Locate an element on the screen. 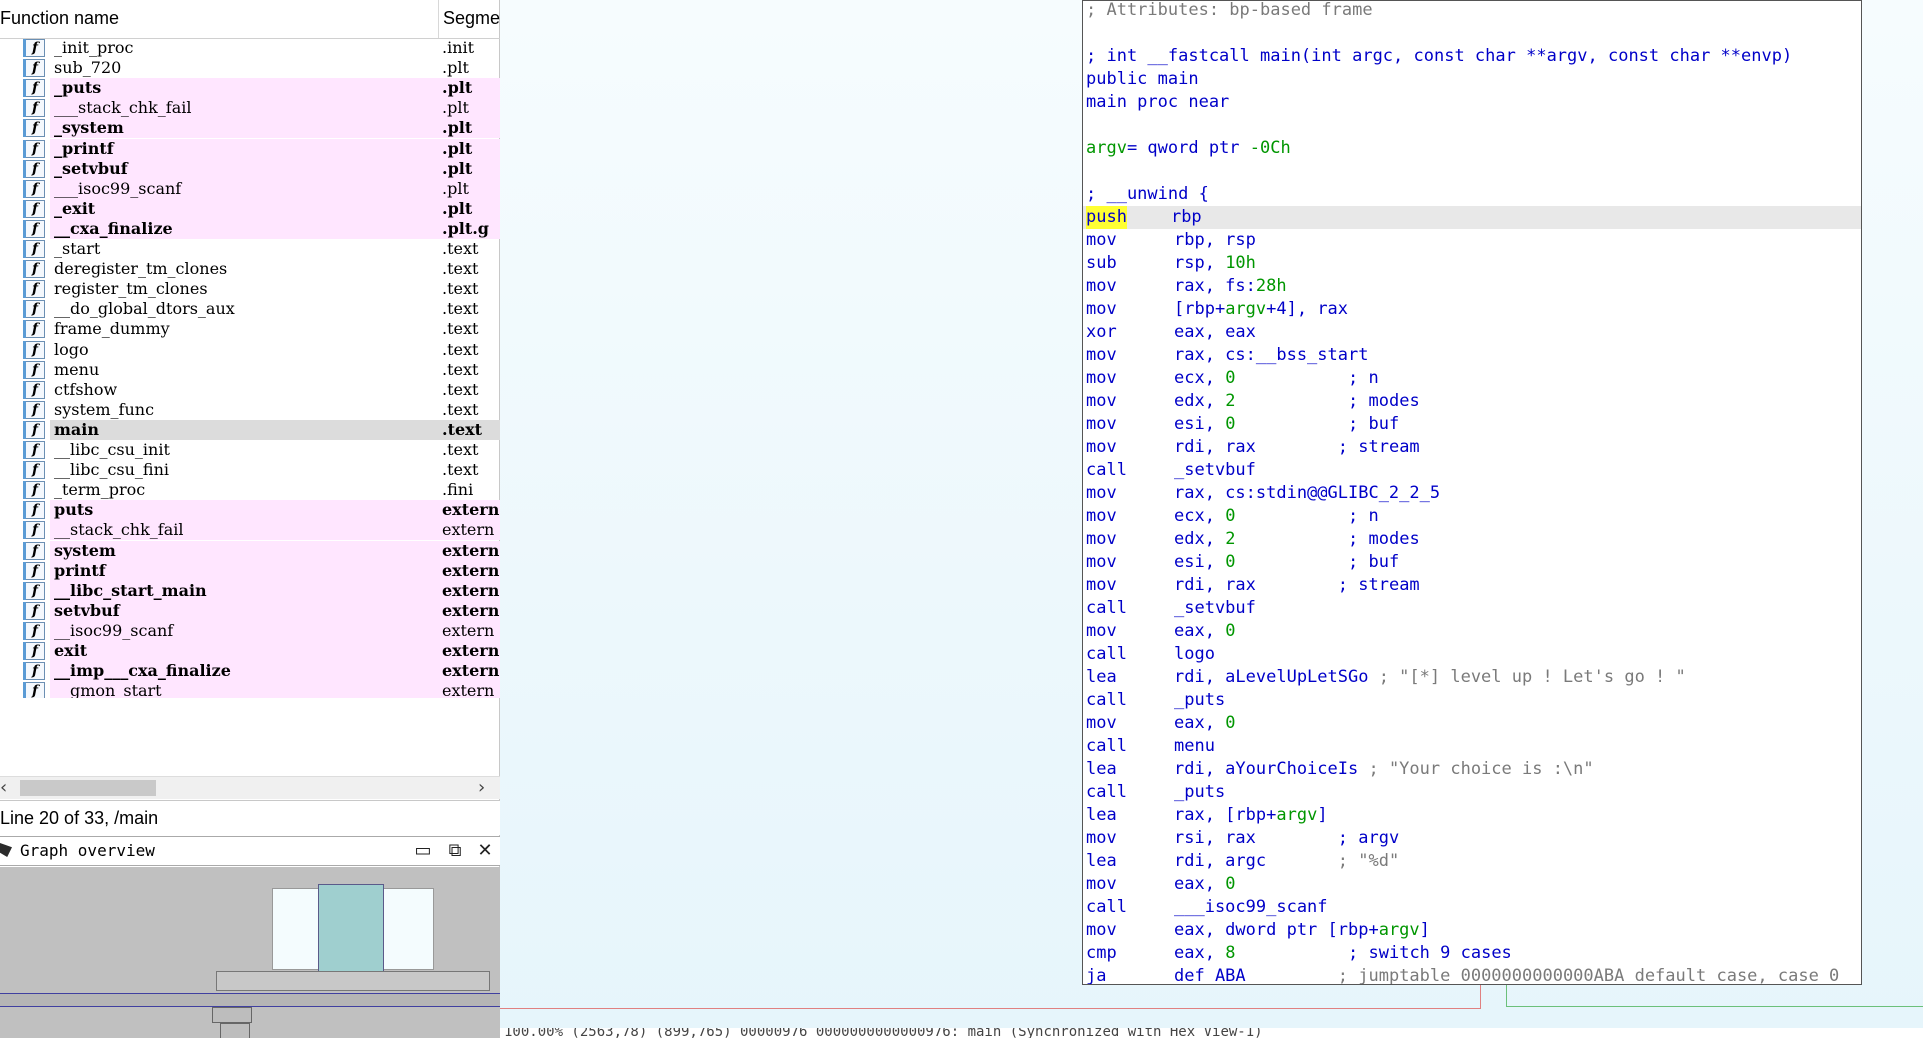 The width and height of the screenshot is (1923, 1038). function-row: f _printf .plt is located at coordinates (250, 148).